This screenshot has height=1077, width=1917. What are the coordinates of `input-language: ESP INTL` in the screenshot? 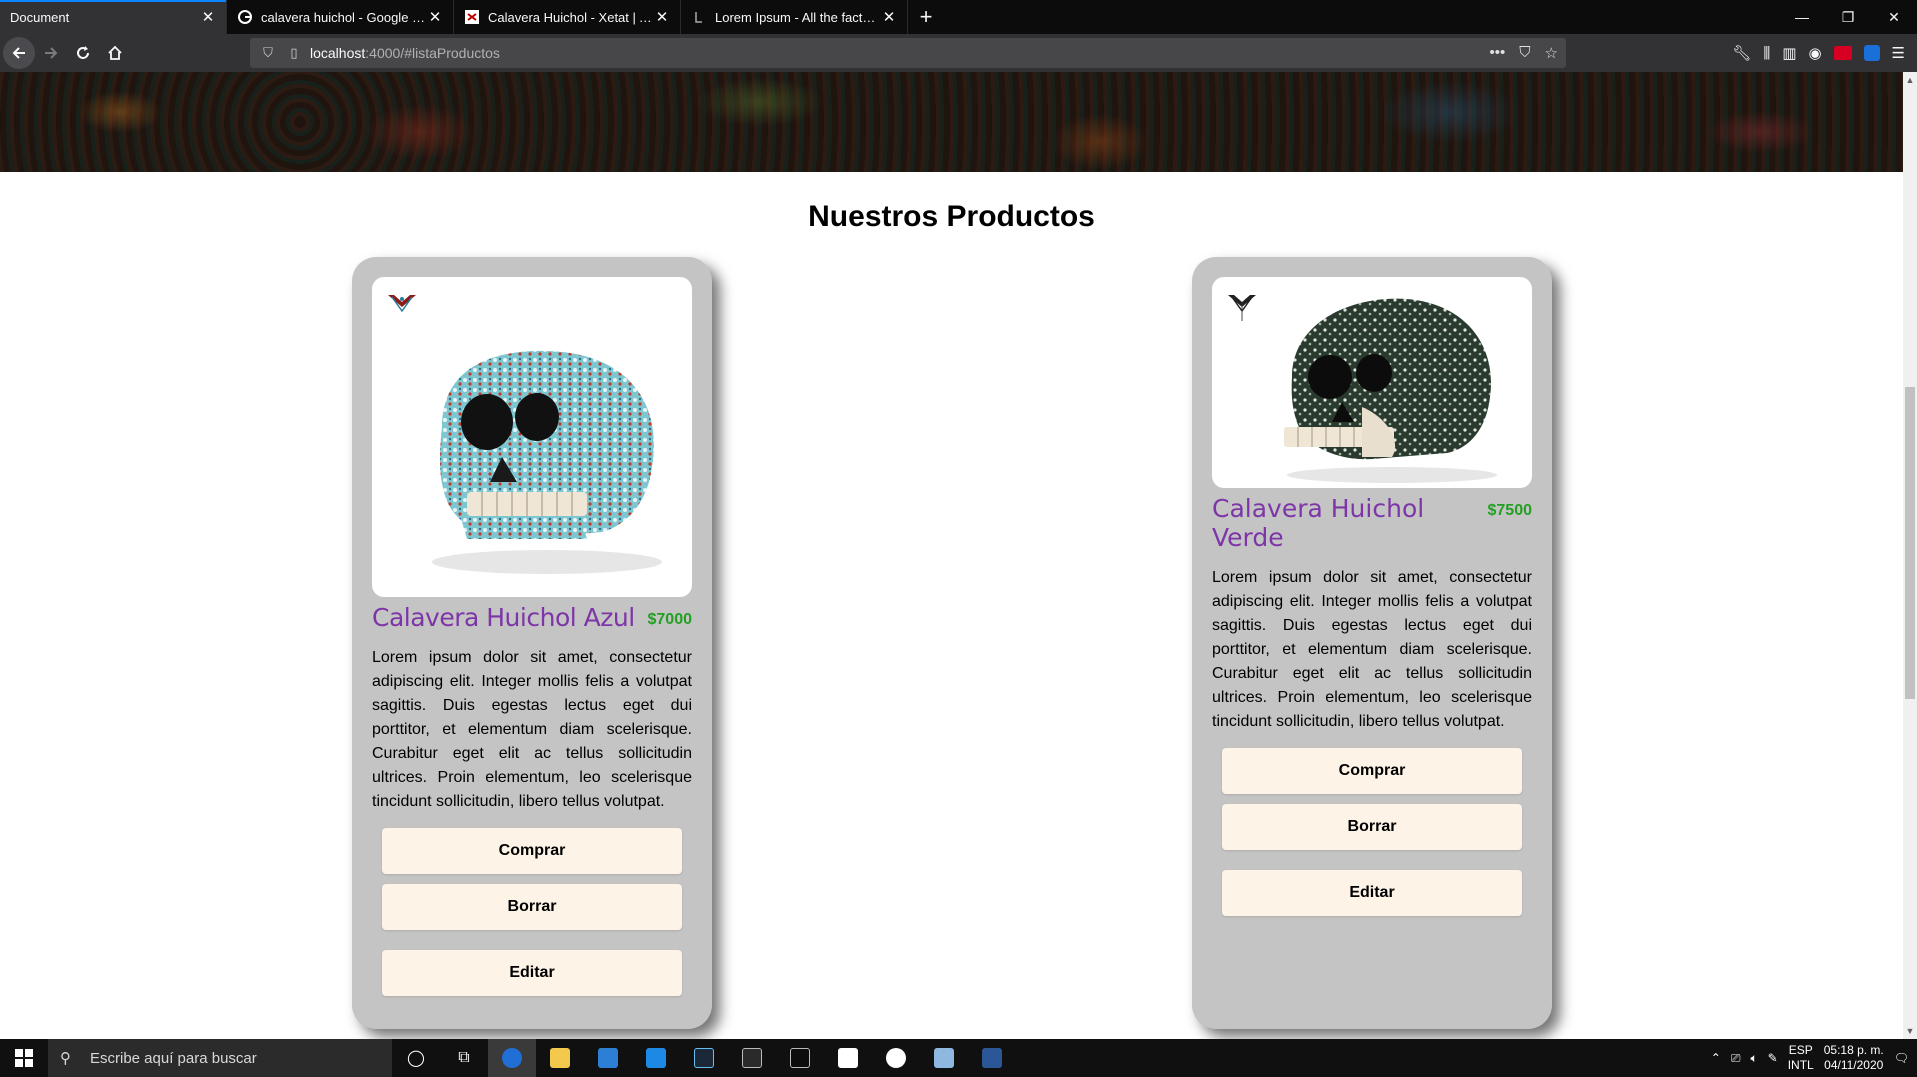 It's located at (1801, 1058).